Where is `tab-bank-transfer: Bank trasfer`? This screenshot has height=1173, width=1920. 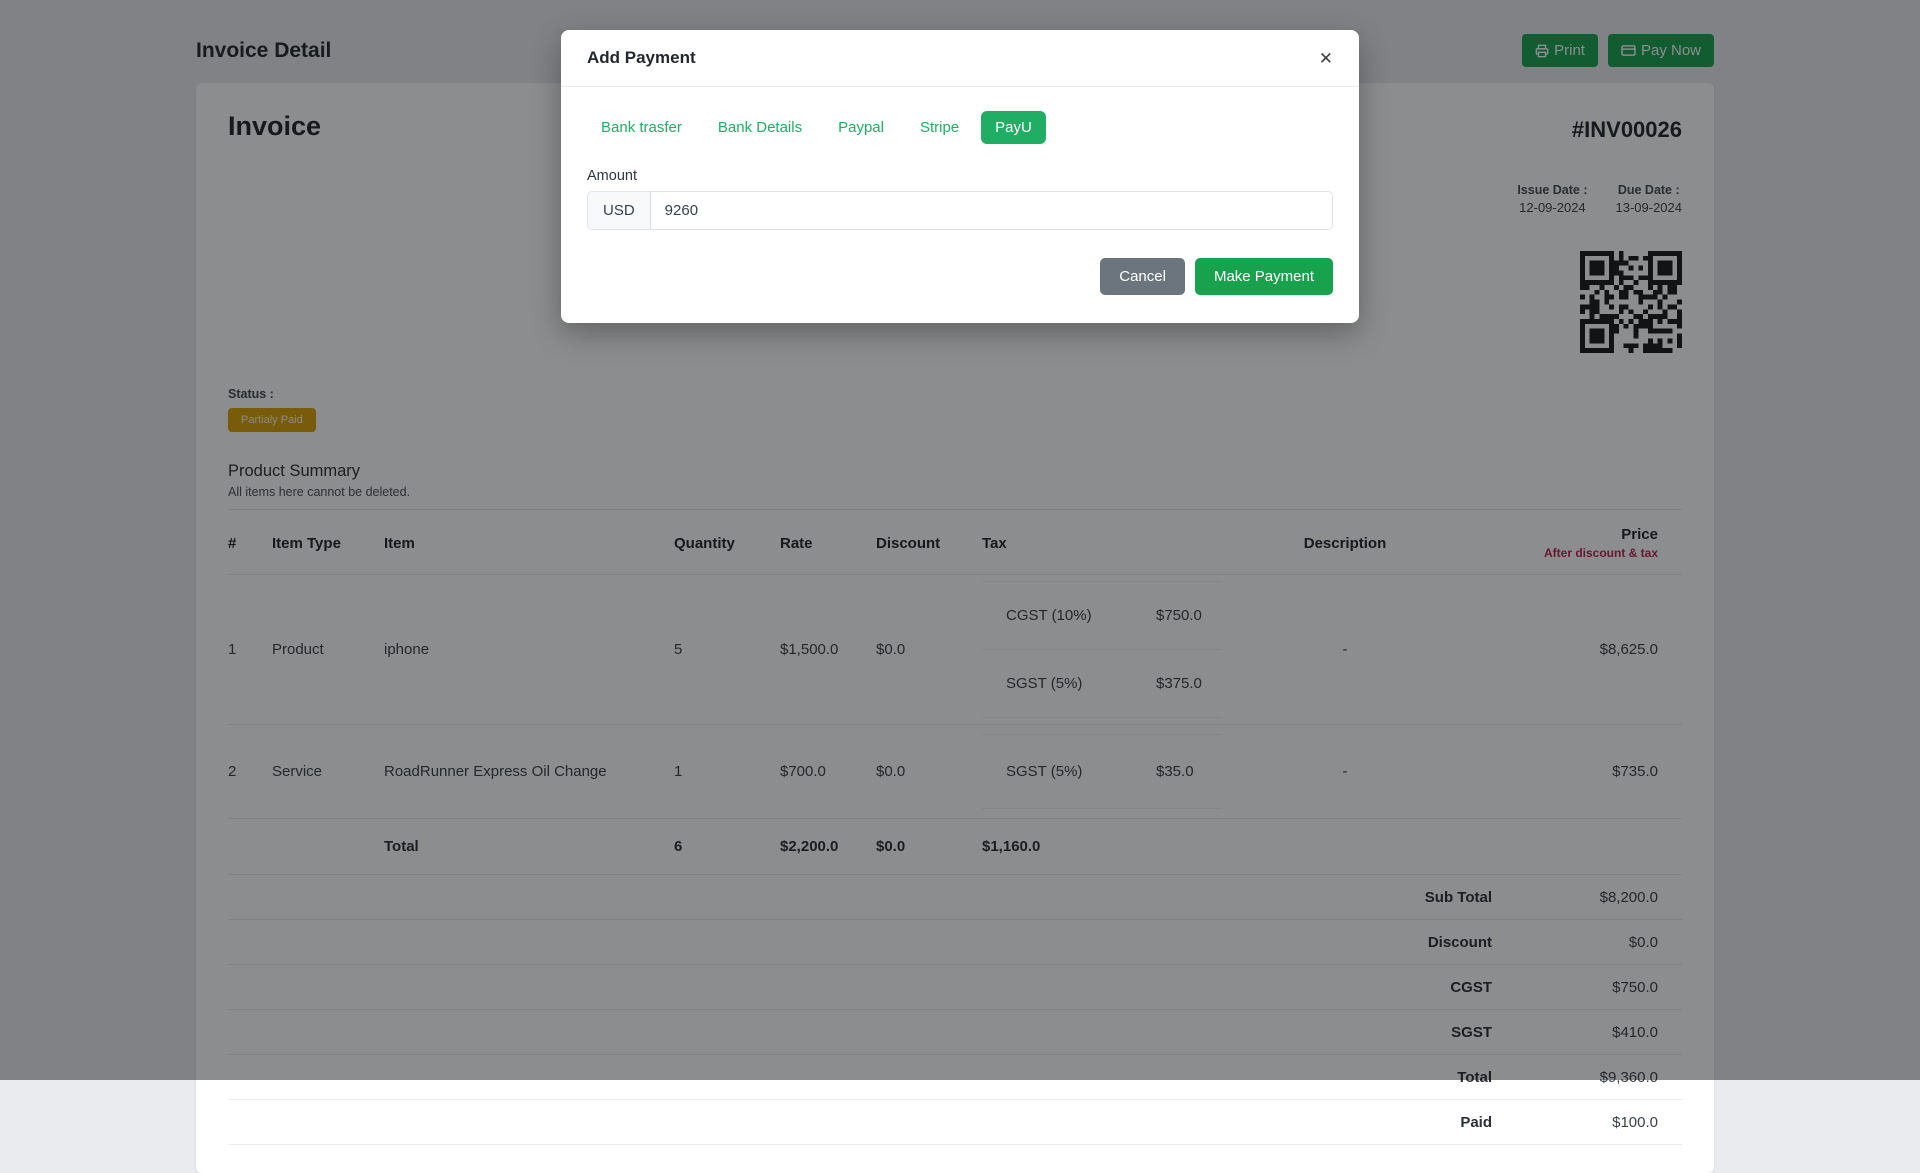 tab-bank-transfer: Bank trasfer is located at coordinates (641, 127).